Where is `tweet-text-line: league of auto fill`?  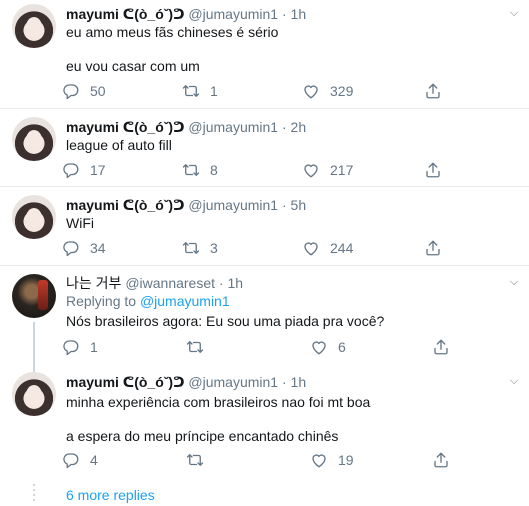
tweet-text-line: league of auto fill is located at coordinates (119, 145).